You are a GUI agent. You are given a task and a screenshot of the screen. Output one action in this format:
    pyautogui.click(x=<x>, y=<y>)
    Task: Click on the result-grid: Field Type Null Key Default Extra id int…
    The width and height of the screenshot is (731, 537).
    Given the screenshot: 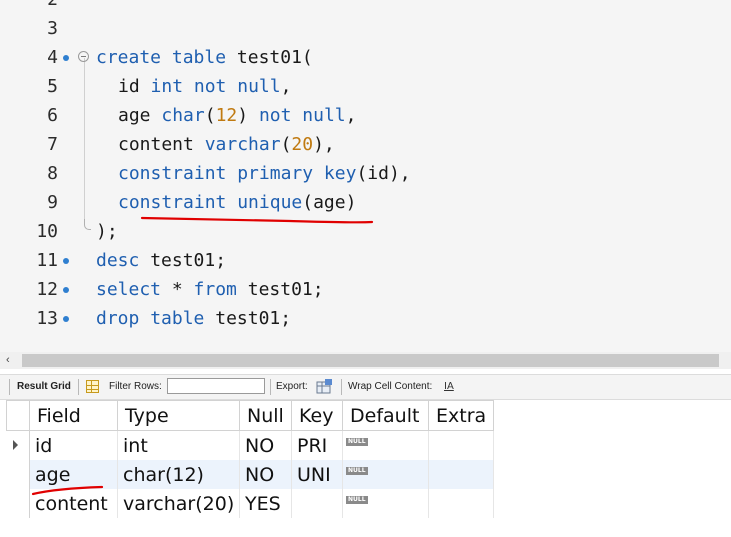 What is the action you would take?
    pyautogui.click(x=250, y=459)
    